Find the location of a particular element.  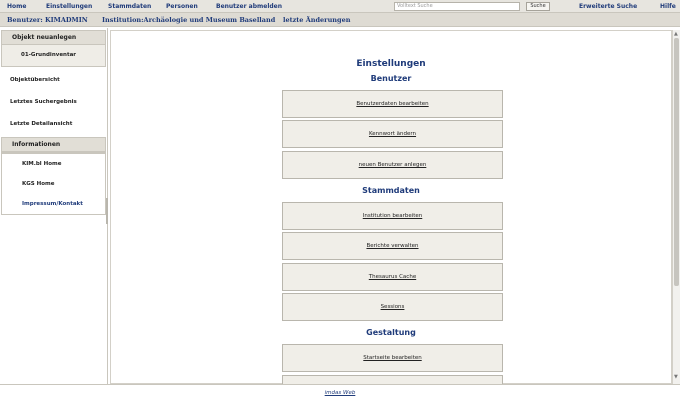

sidebar-item-objektuebersicht: Objektübersicht is located at coordinates (53, 80).